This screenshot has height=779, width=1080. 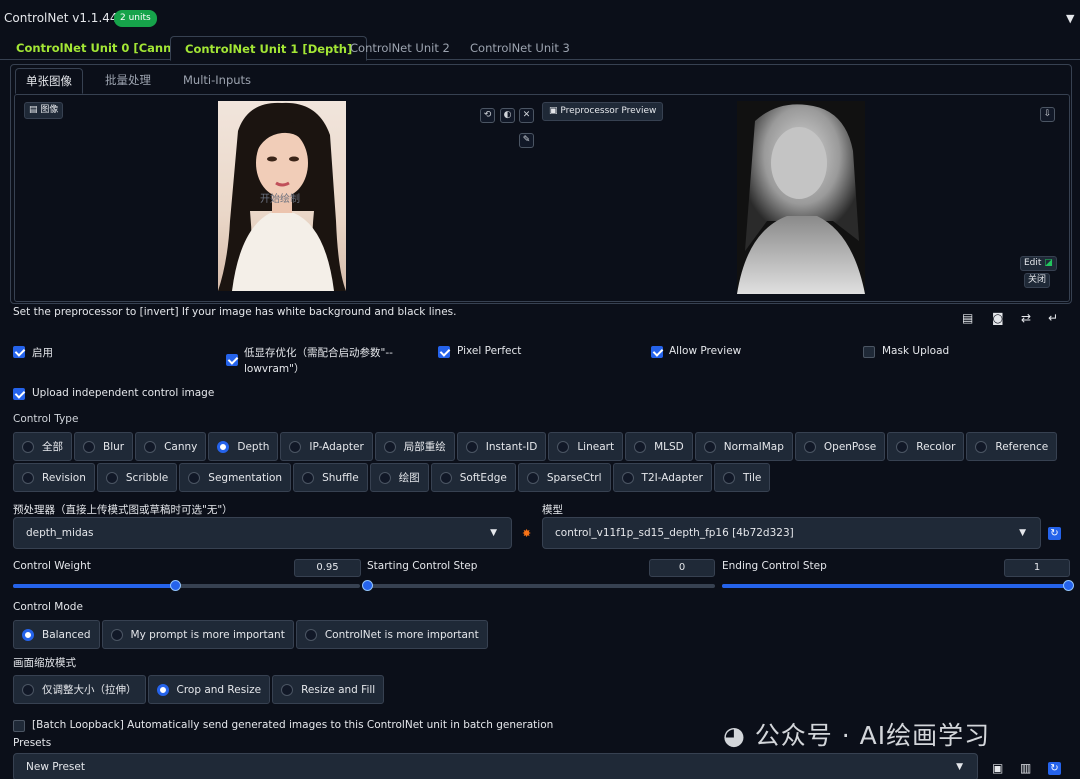 I want to click on download-icon: ⇩, so click(x=1047, y=114).